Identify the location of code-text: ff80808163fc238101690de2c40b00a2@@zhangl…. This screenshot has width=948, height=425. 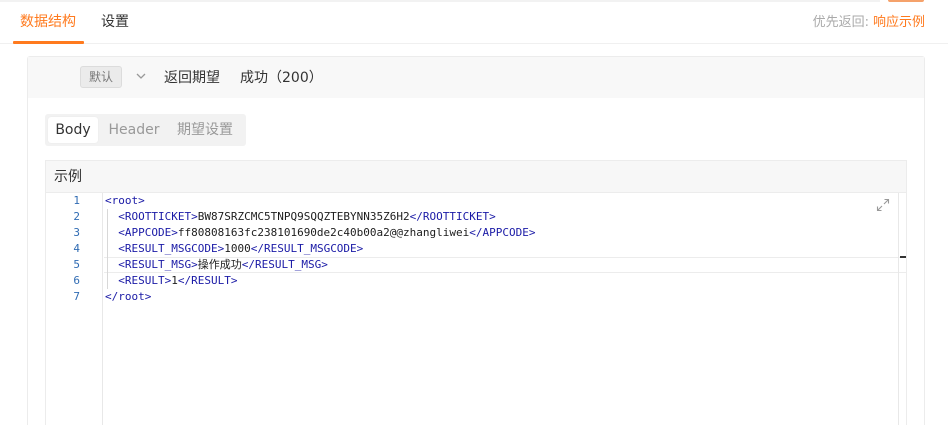
(323, 232).